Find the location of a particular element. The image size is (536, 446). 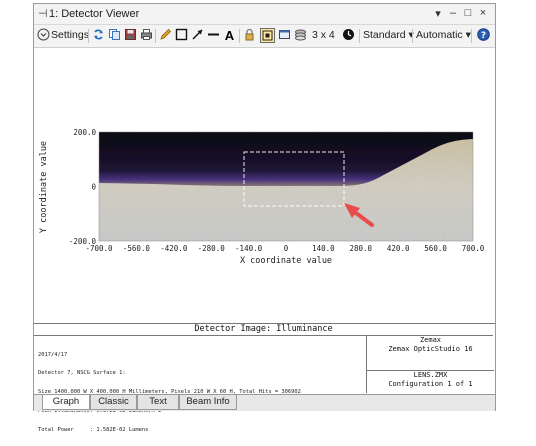

close-button: × is located at coordinates (483, 13).